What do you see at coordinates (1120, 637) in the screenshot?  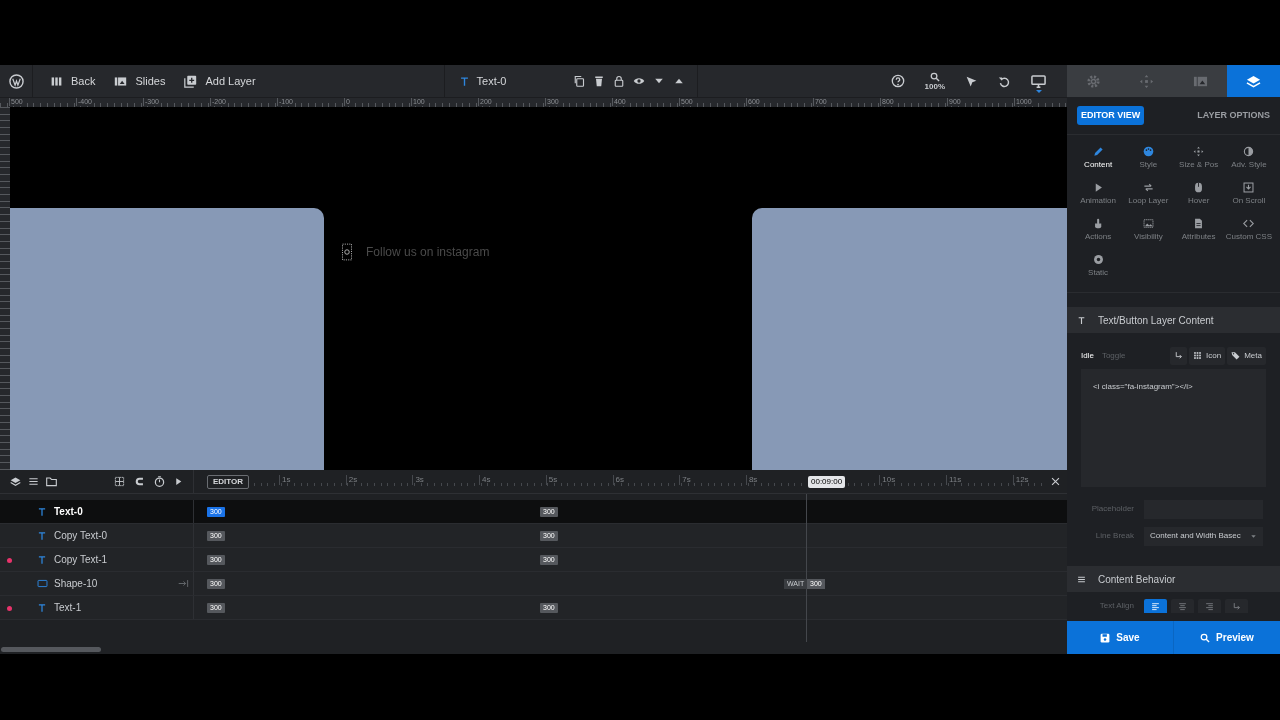 I see `save-button: Save` at bounding box center [1120, 637].